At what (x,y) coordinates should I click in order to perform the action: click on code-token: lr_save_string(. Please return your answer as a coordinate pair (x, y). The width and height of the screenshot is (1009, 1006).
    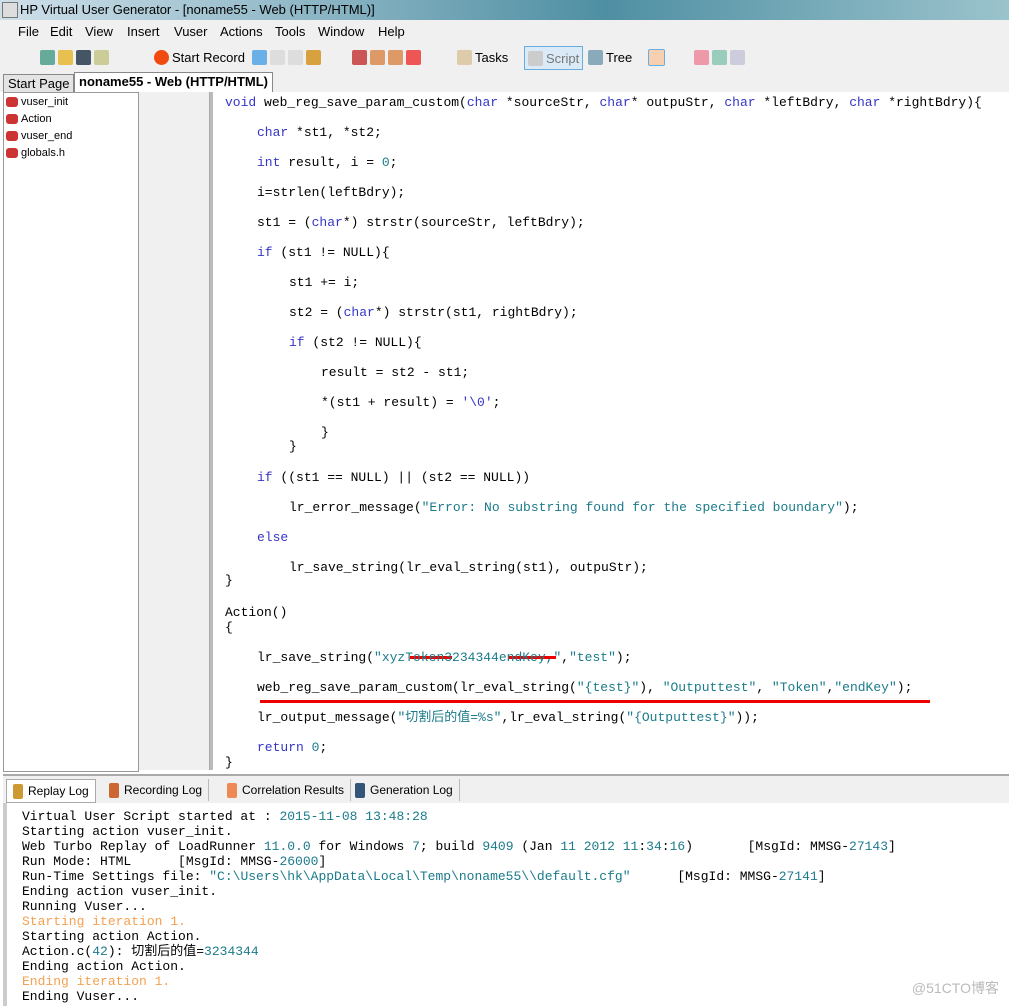
    Looking at the image, I should click on (316, 657).